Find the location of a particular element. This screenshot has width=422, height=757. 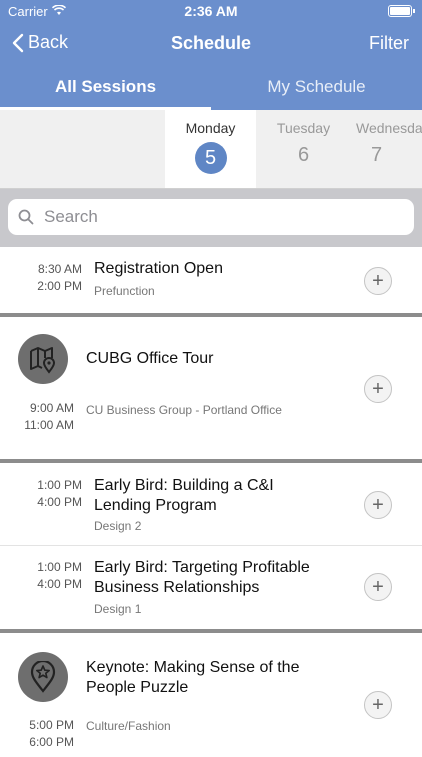

day-name: Tuesday is located at coordinates (303, 128).